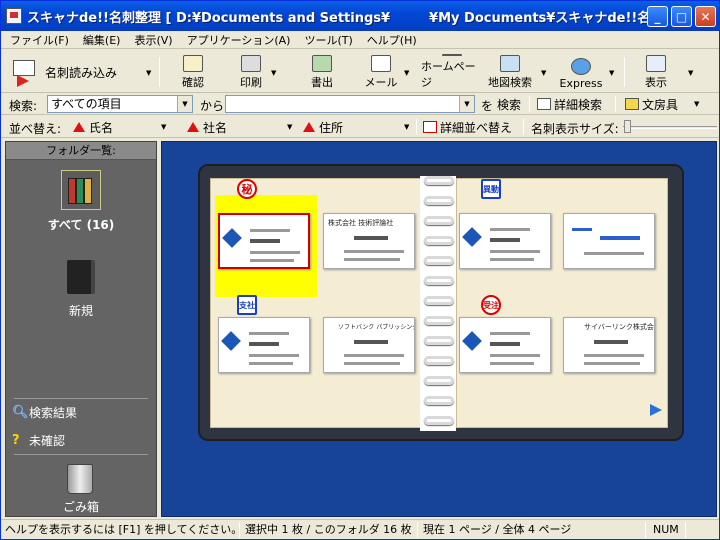 This screenshot has height=540, width=720. I want to click on view-dropdown-icon: ▼, so click(690, 73).